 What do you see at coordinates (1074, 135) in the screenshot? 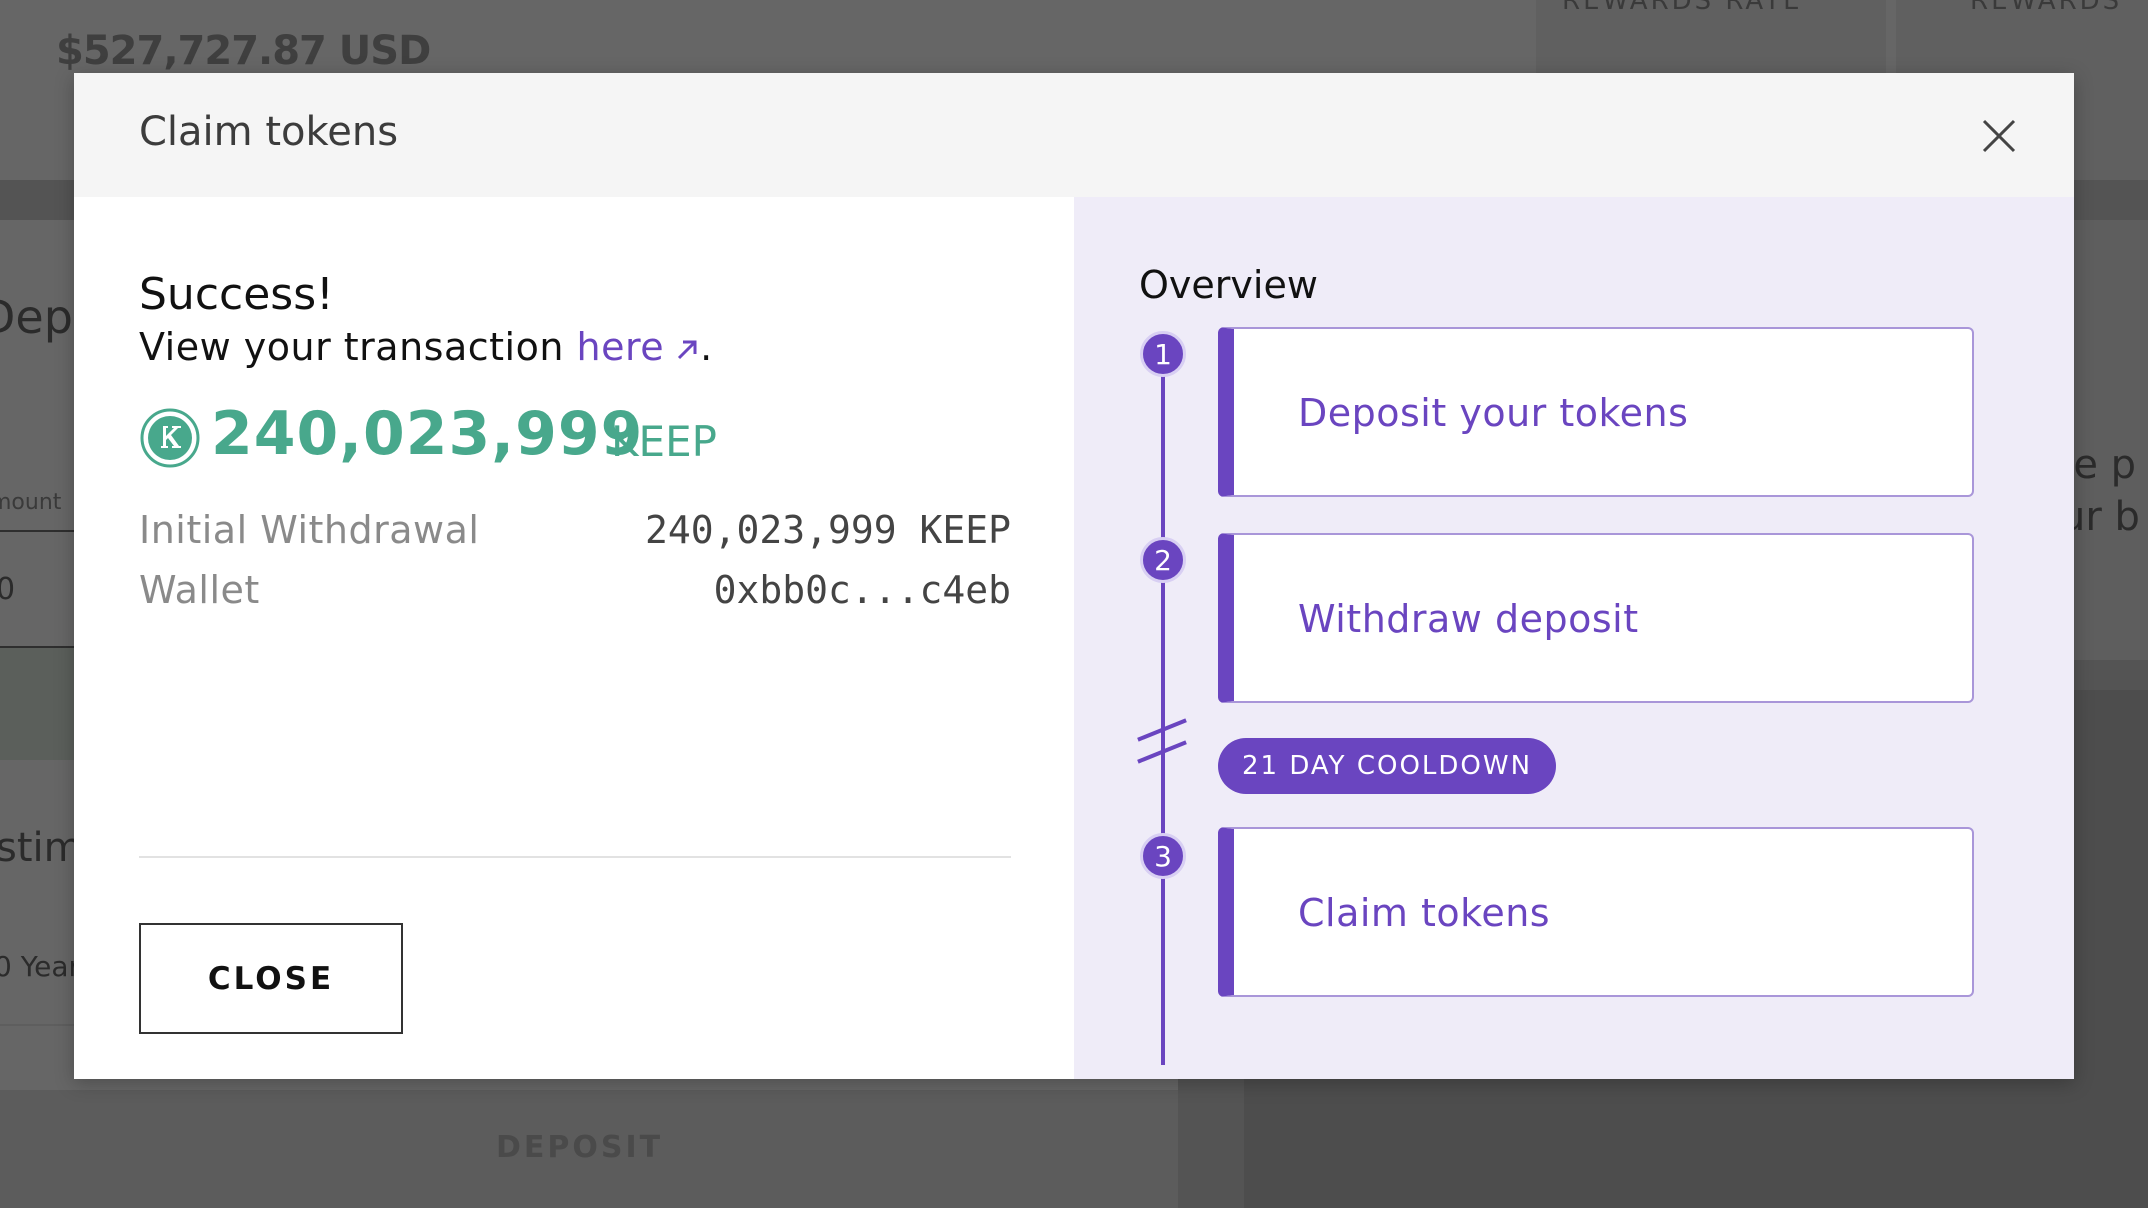
I see `modal-header: Claim tokens` at bounding box center [1074, 135].